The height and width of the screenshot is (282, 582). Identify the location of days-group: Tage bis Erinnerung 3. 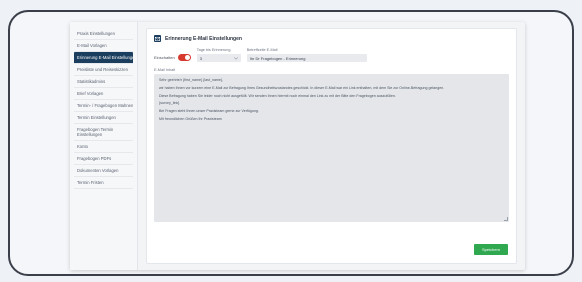
(218, 55).